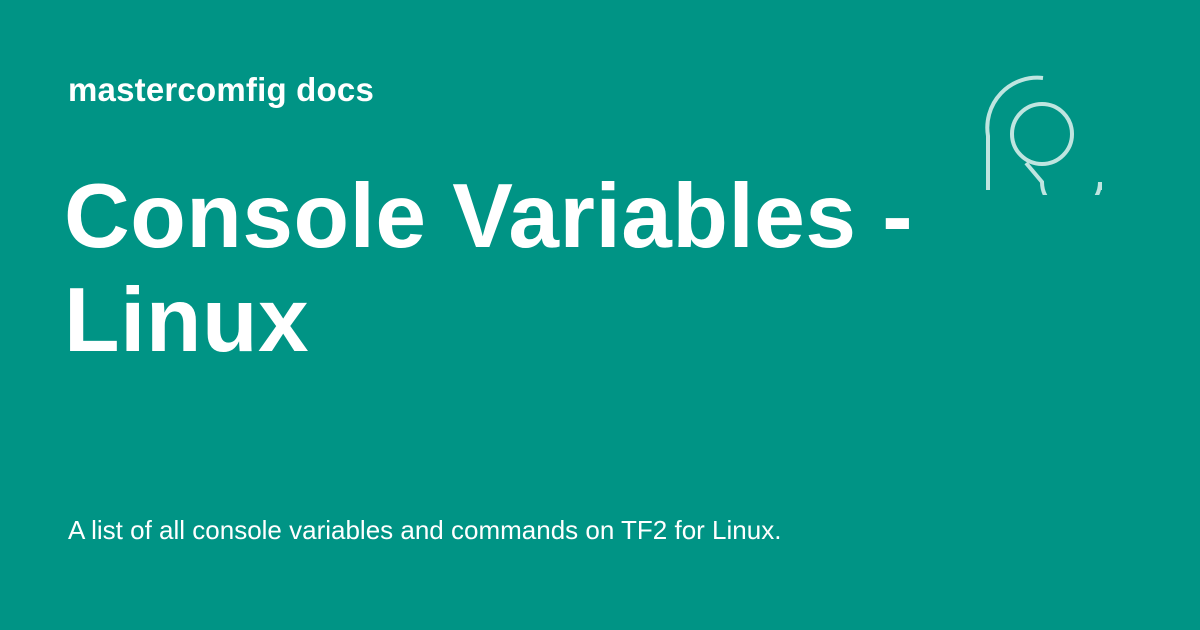  What do you see at coordinates (1063, 178) in the screenshot?
I see `logo-hook` at bounding box center [1063, 178].